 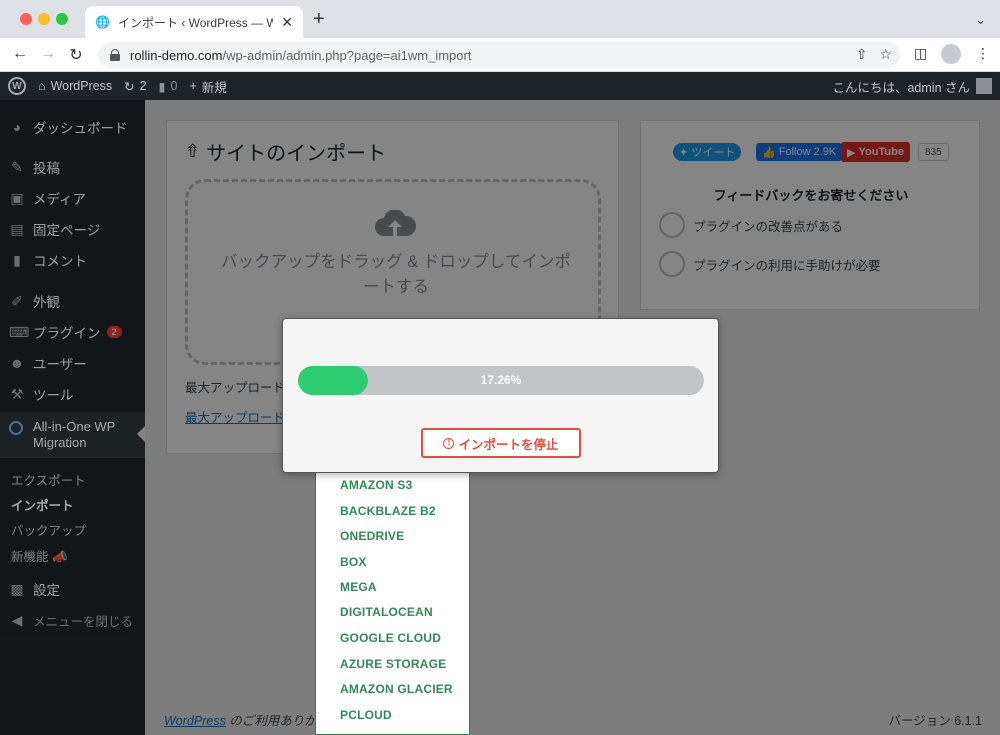 I want to click on user-avatar, so click(x=984, y=86).